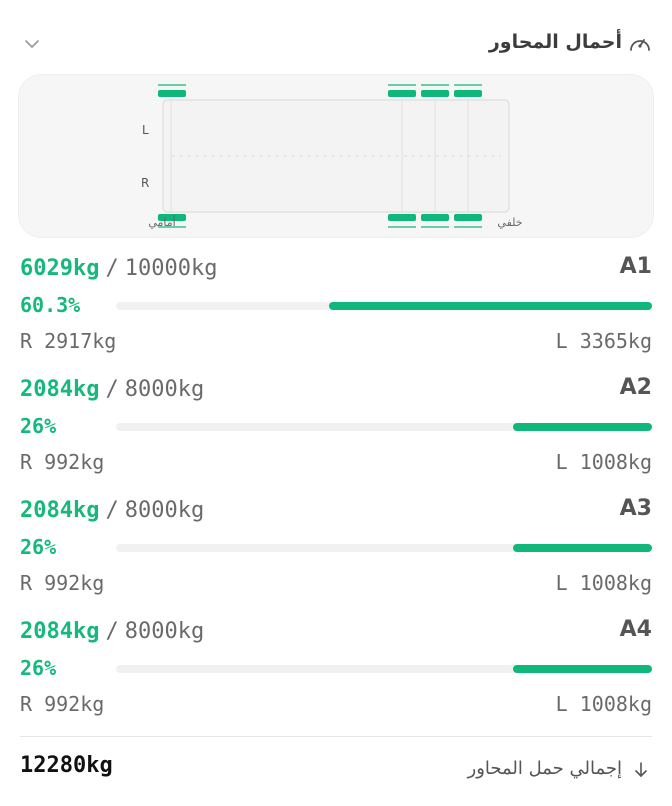 This screenshot has width=672, height=806. I want to click on load-percent: 60.3%, so click(50, 305).